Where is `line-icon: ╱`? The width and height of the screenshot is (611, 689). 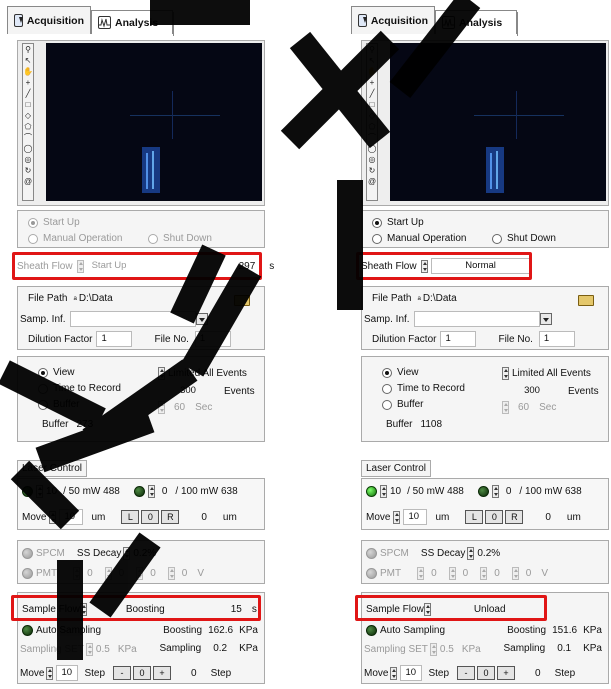 line-icon: ╱ is located at coordinates (372, 94).